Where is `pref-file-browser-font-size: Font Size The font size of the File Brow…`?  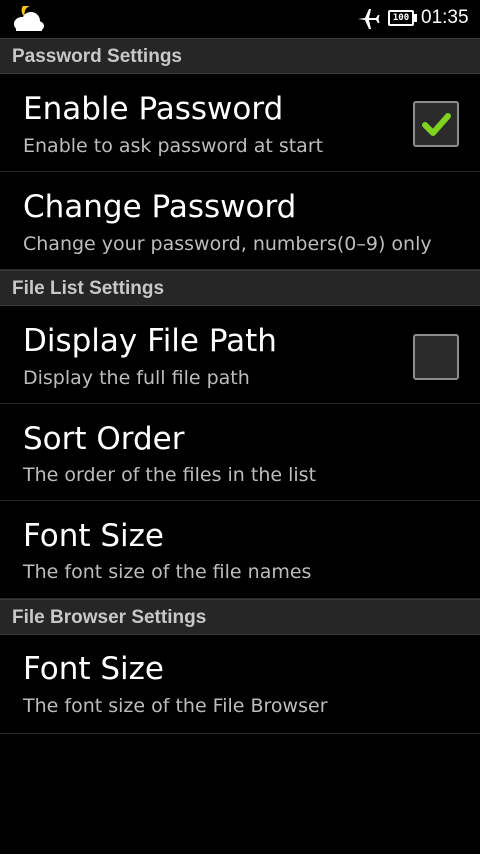
pref-file-browser-font-size: Font Size The font size of the File Brow… is located at coordinates (240, 684).